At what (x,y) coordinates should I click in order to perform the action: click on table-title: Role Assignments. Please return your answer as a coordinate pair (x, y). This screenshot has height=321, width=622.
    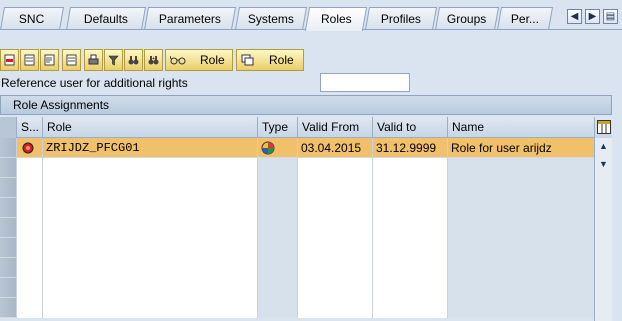
    Looking at the image, I should click on (306, 105).